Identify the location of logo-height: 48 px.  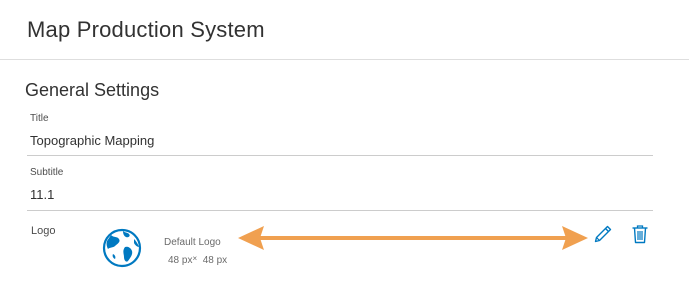
(215, 260).